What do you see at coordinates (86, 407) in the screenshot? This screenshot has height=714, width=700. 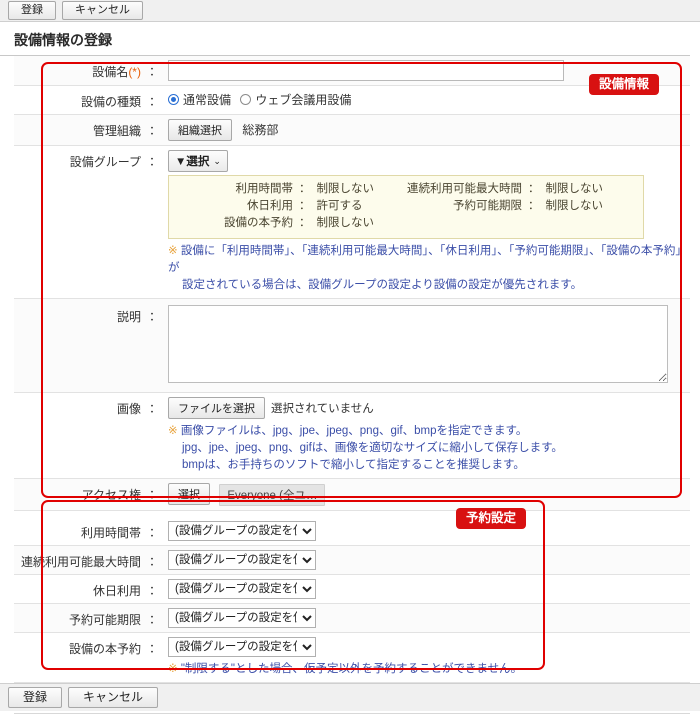 I see `label-image: 画像 ：` at bounding box center [86, 407].